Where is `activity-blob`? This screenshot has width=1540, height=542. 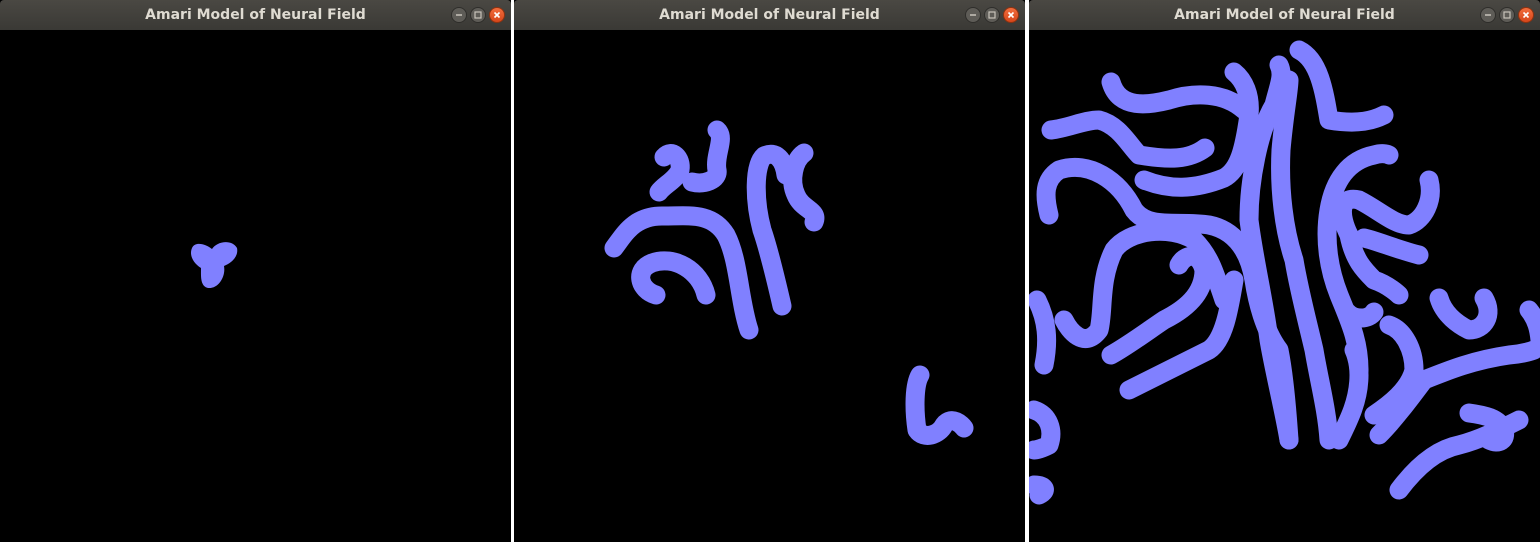 activity-blob is located at coordinates (214, 265).